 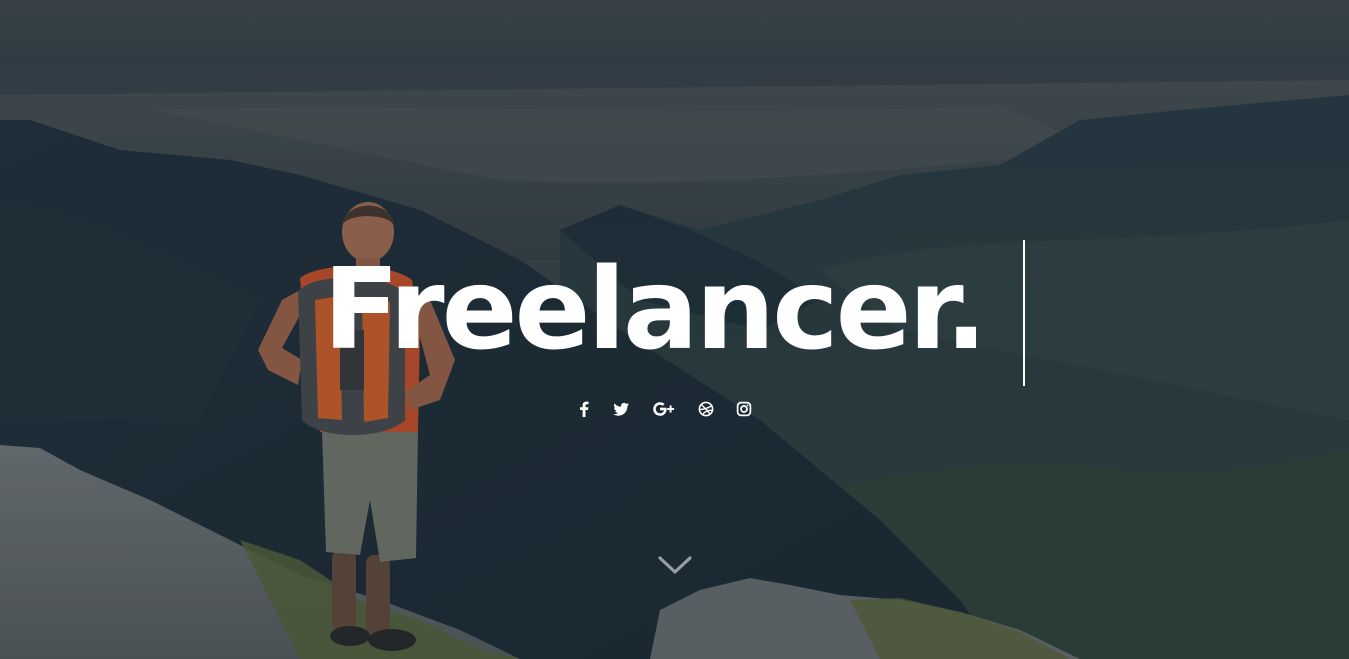 I want to click on google-plus-link, so click(x=664, y=409).